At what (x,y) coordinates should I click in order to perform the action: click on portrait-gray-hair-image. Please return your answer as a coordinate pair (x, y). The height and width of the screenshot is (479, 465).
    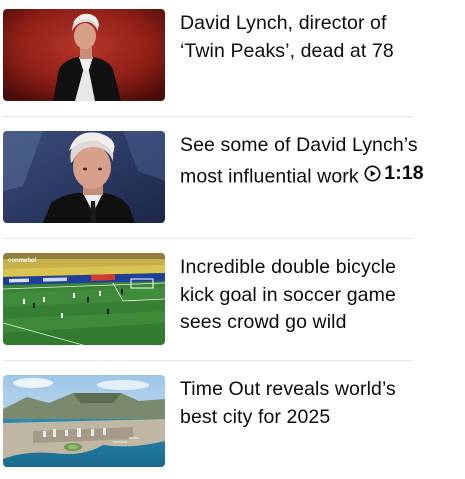
    Looking at the image, I should click on (84, 177).